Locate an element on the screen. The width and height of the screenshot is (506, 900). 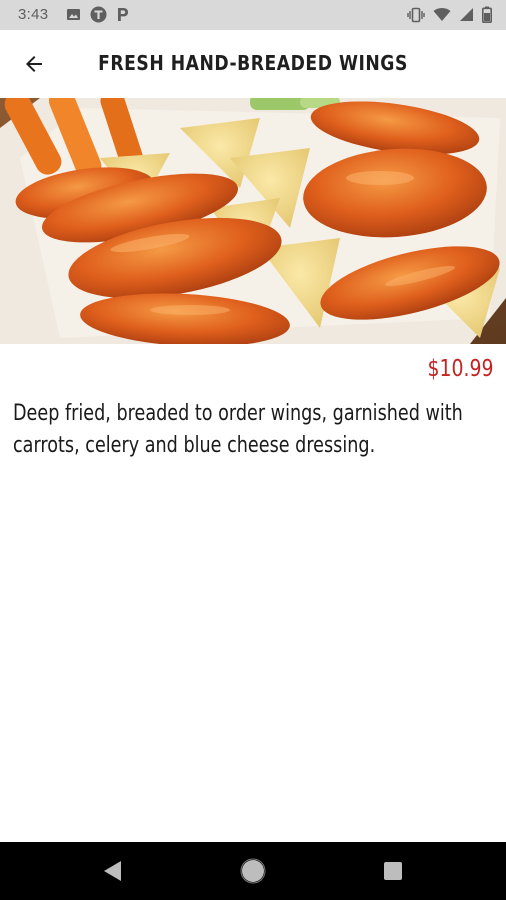
t-circle-icon is located at coordinates (98, 14).